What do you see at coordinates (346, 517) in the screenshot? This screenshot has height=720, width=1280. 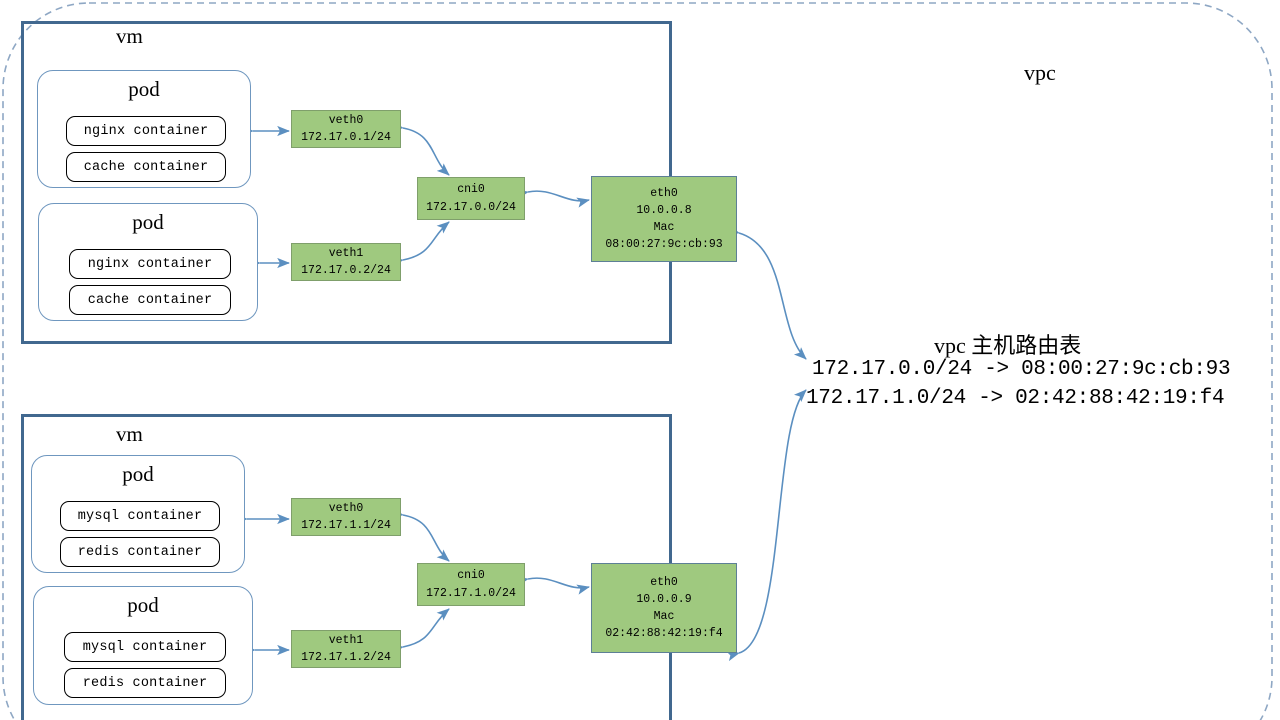 I see `veth0-box: veth0 172.17.1.1/24` at bounding box center [346, 517].